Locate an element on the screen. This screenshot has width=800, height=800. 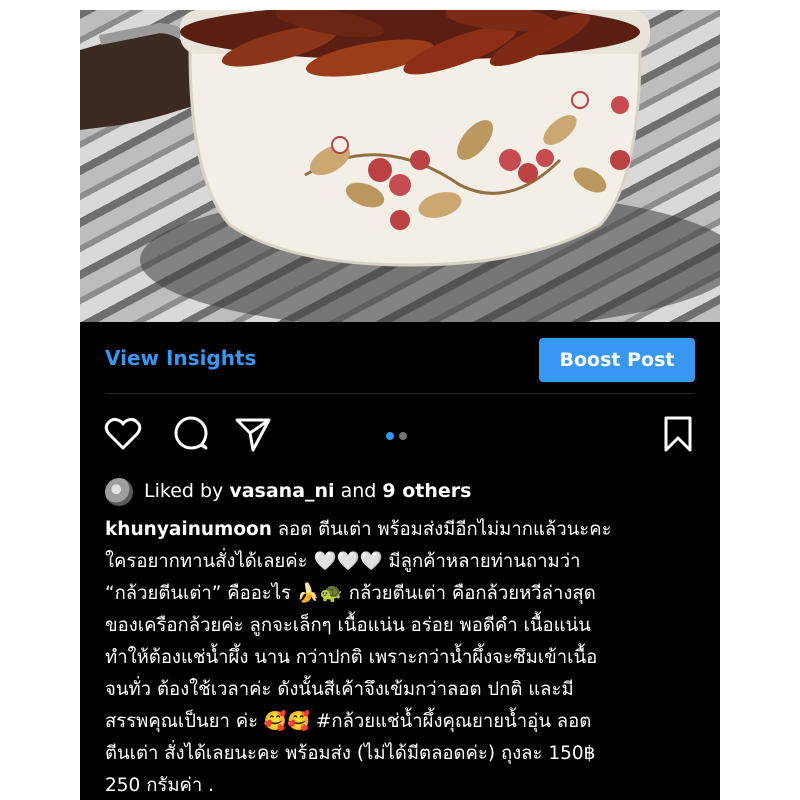
send-icon is located at coordinates (253, 434).